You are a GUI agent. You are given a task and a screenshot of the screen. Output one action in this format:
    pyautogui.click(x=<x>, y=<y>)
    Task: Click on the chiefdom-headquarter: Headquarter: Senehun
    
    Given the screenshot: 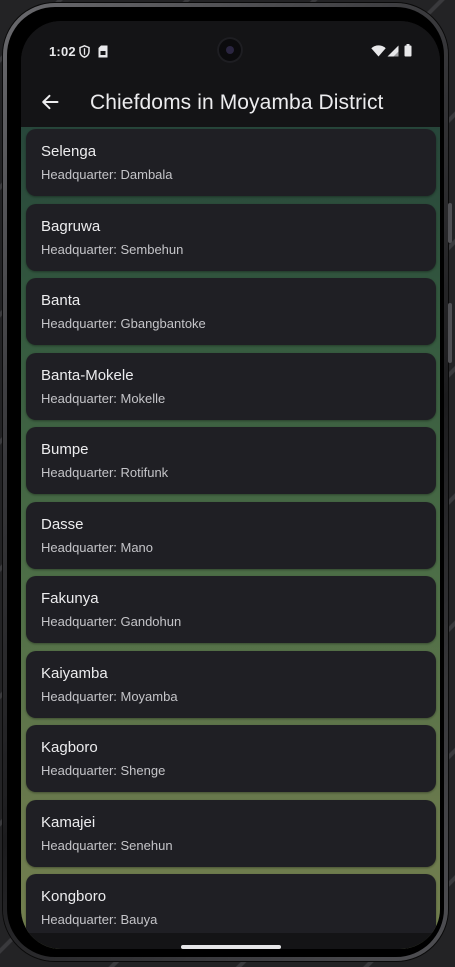 What is the action you would take?
    pyautogui.click(x=107, y=845)
    